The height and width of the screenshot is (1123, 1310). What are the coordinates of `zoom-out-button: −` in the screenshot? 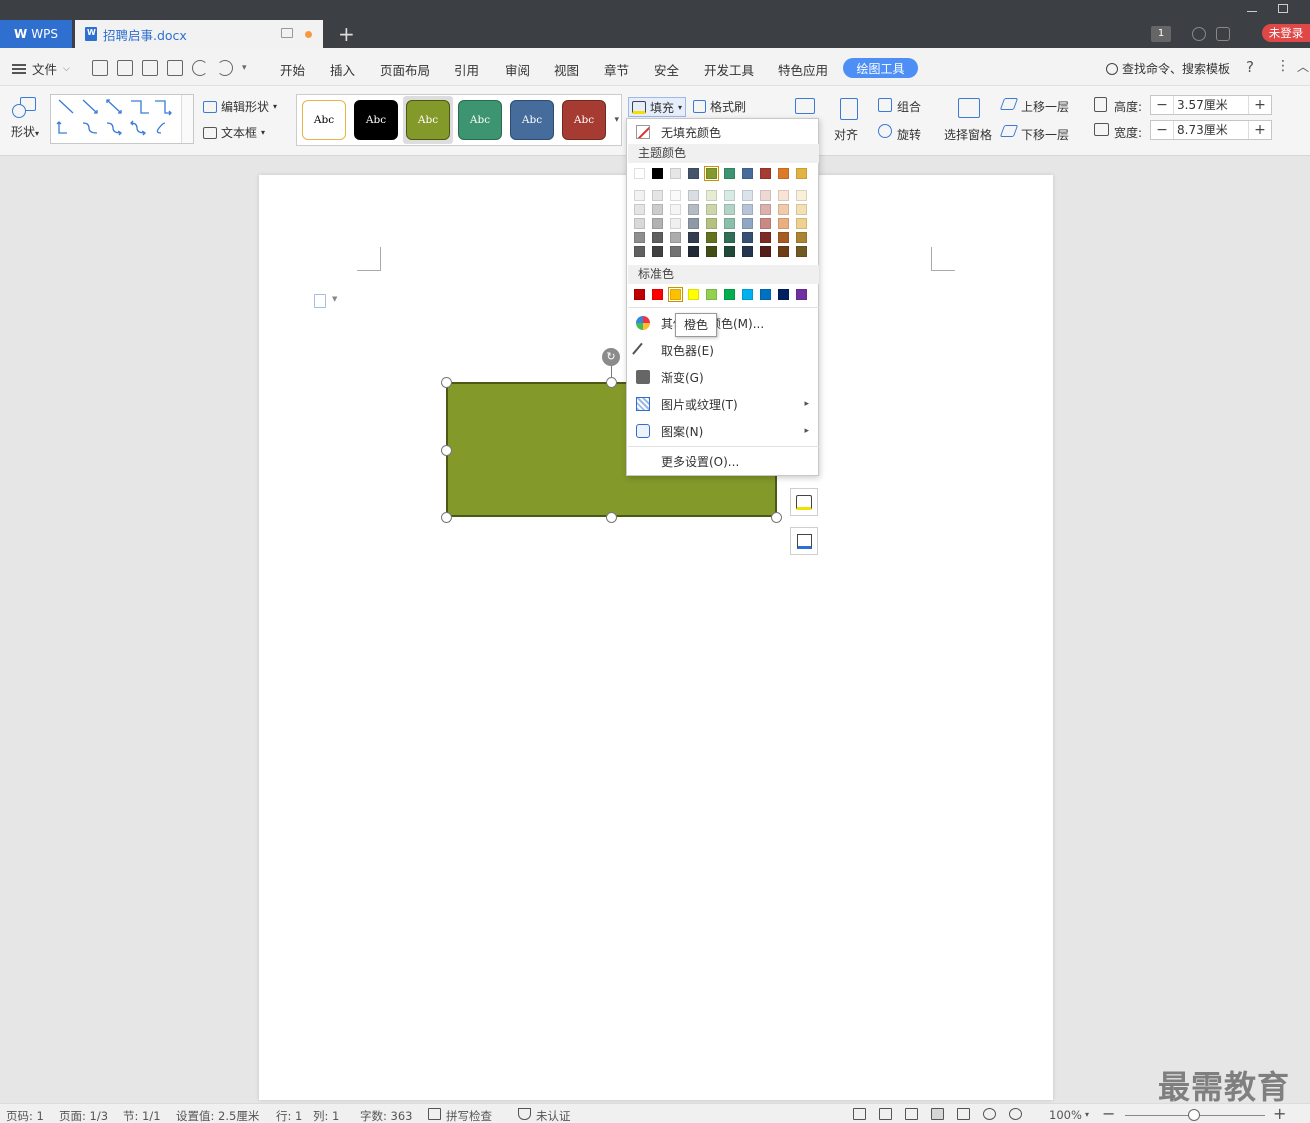 It's located at (1108, 1113).